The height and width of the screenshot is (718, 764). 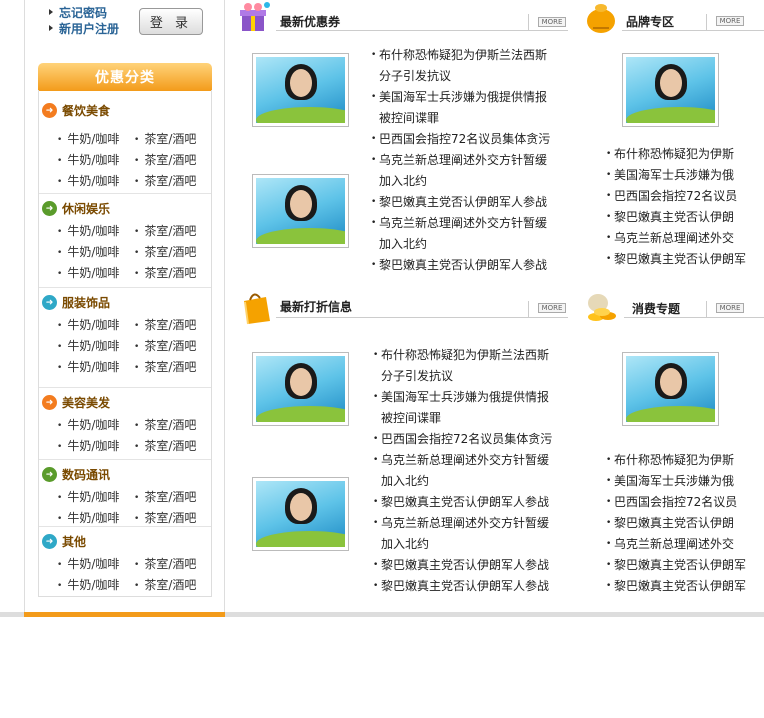 I want to click on category-heading: ➜ 数码通讯, so click(x=76, y=474).